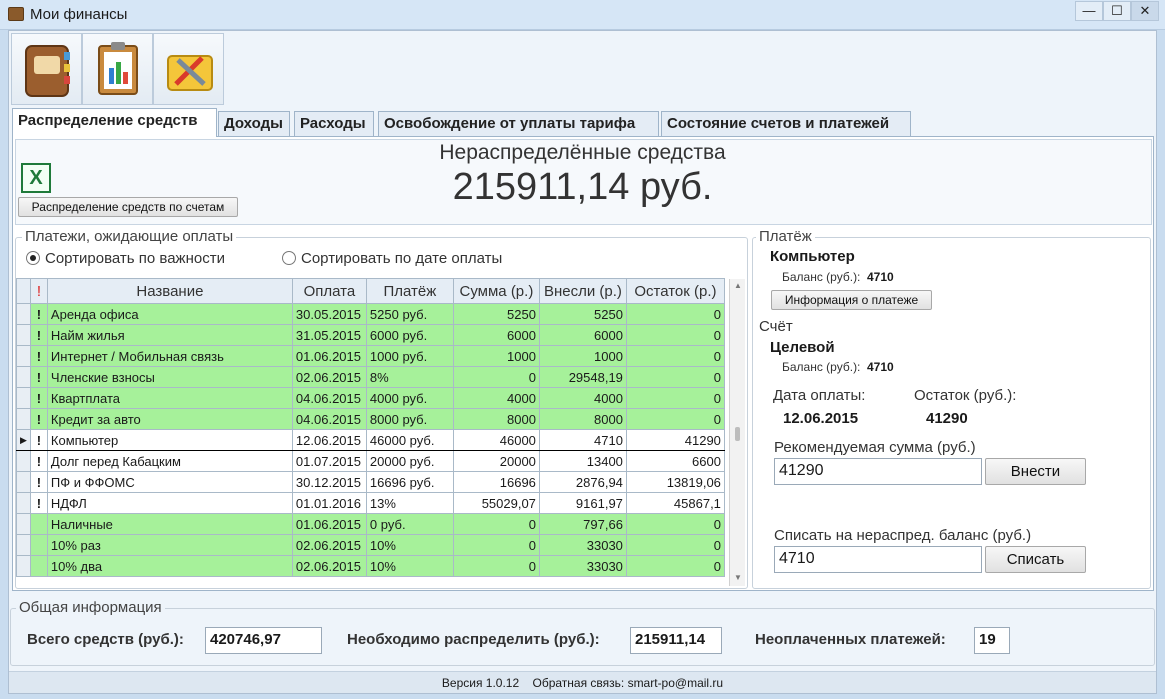  I want to click on maximize-button: ☐, so click(1117, 11).